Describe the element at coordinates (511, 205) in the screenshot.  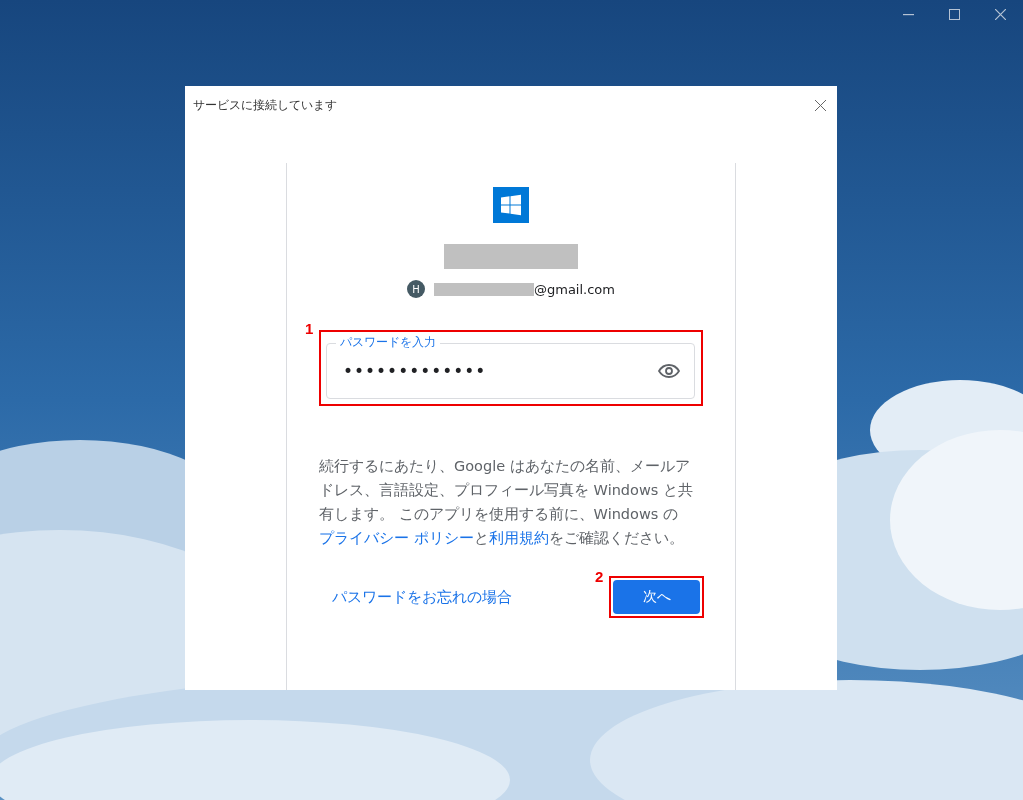
I see `windows-logo-icon` at that location.